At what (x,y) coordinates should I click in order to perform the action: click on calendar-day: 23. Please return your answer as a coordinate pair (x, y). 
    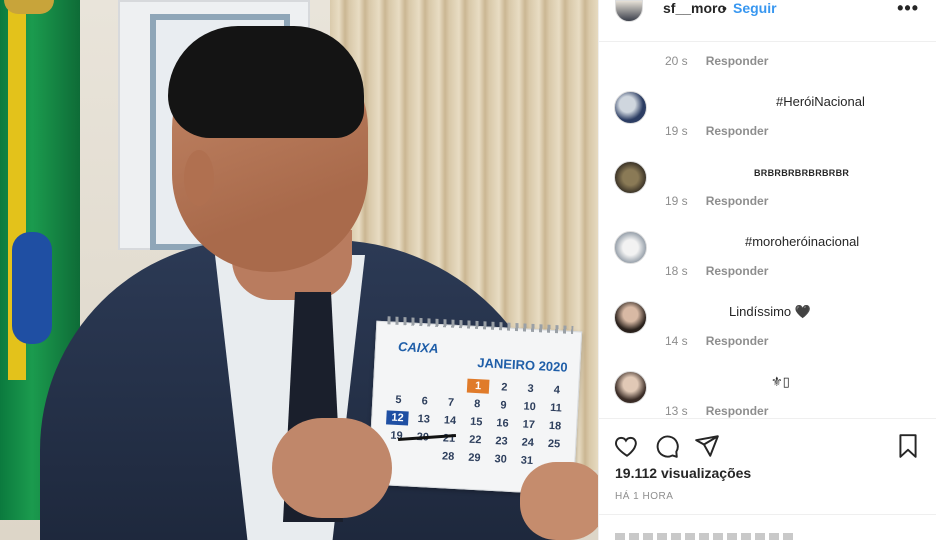
    Looking at the image, I should click on (501, 441).